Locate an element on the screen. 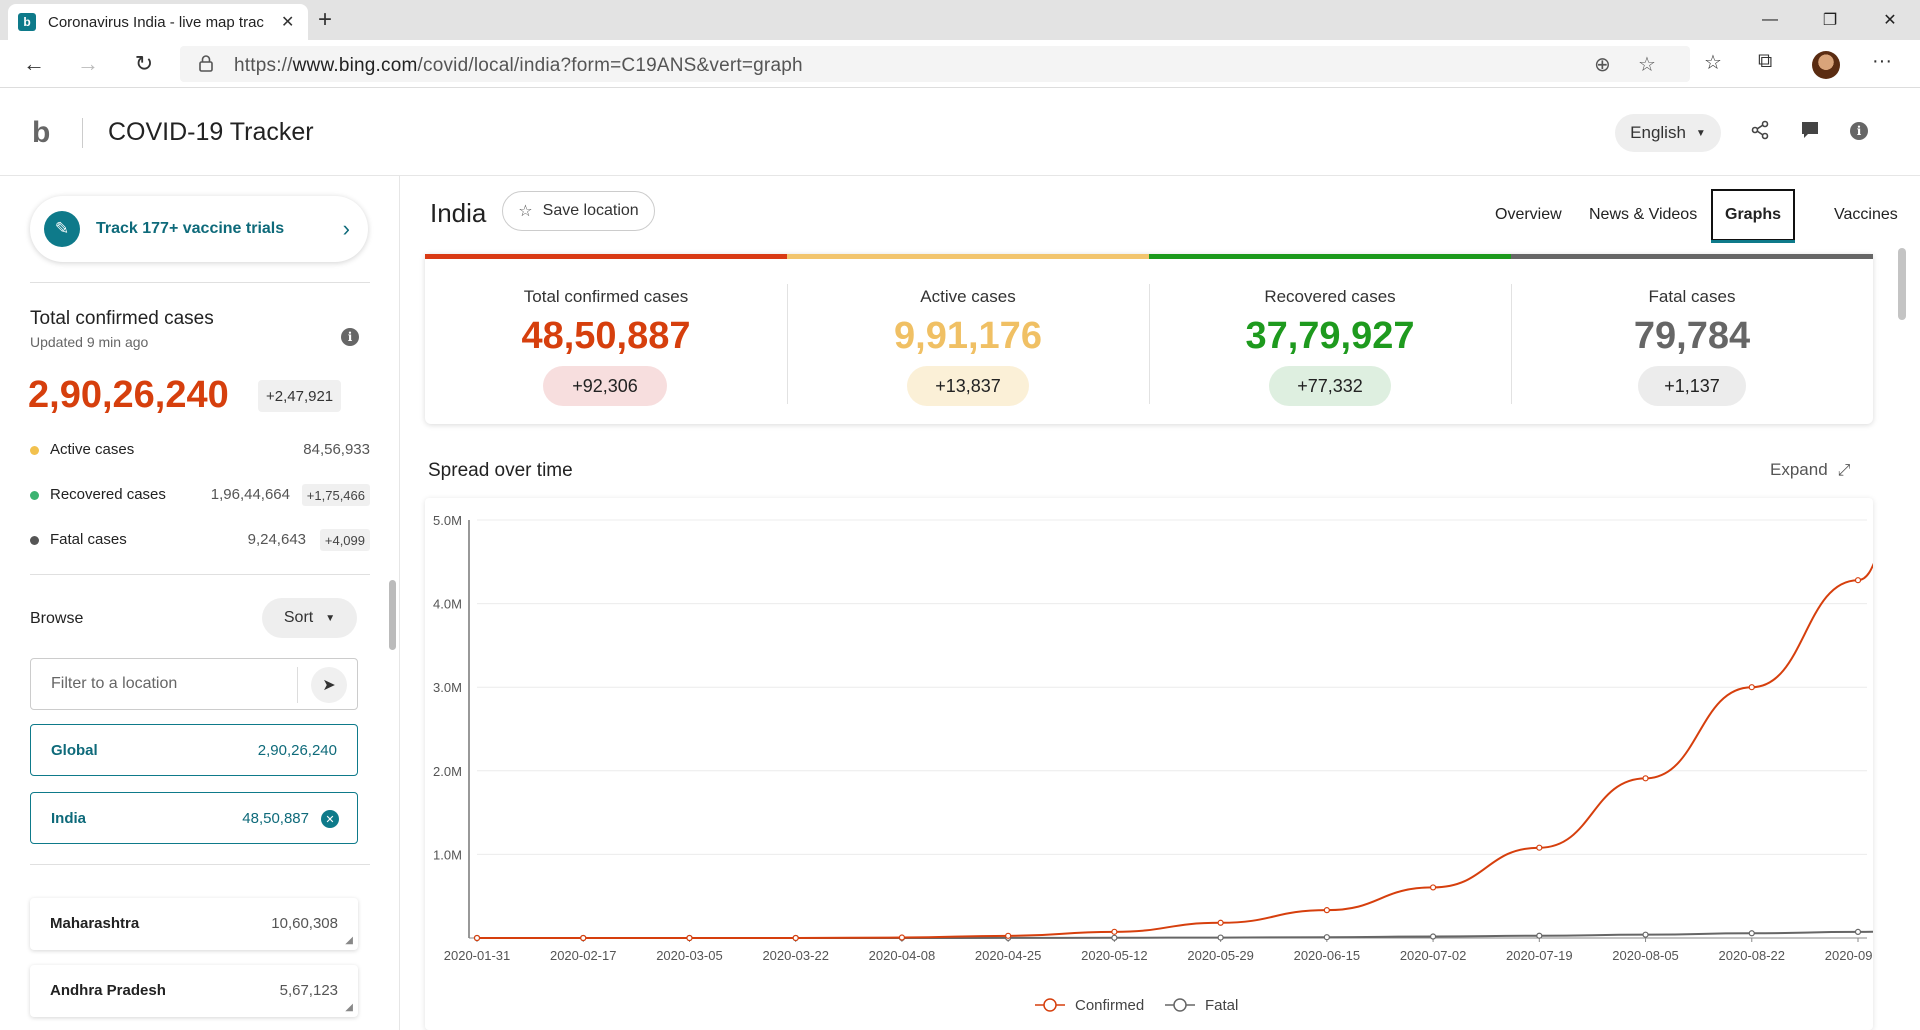 This screenshot has height=1030, width=1920. lock-icon is located at coordinates (206, 63).